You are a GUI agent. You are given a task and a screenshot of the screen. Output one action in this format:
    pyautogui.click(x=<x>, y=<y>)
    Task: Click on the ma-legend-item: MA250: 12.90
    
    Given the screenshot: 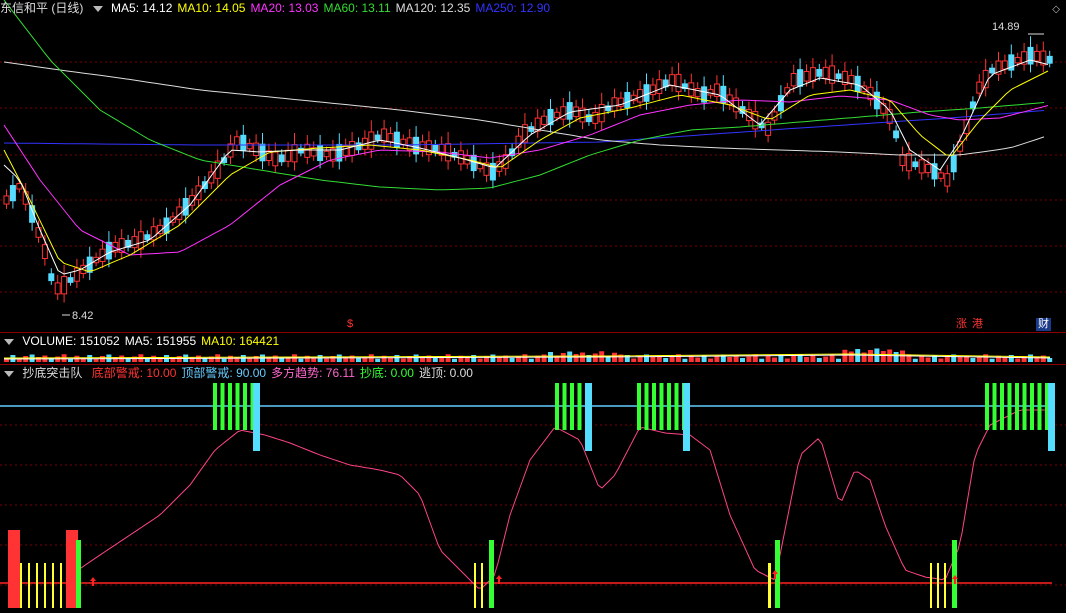 What is the action you would take?
    pyautogui.click(x=513, y=8)
    